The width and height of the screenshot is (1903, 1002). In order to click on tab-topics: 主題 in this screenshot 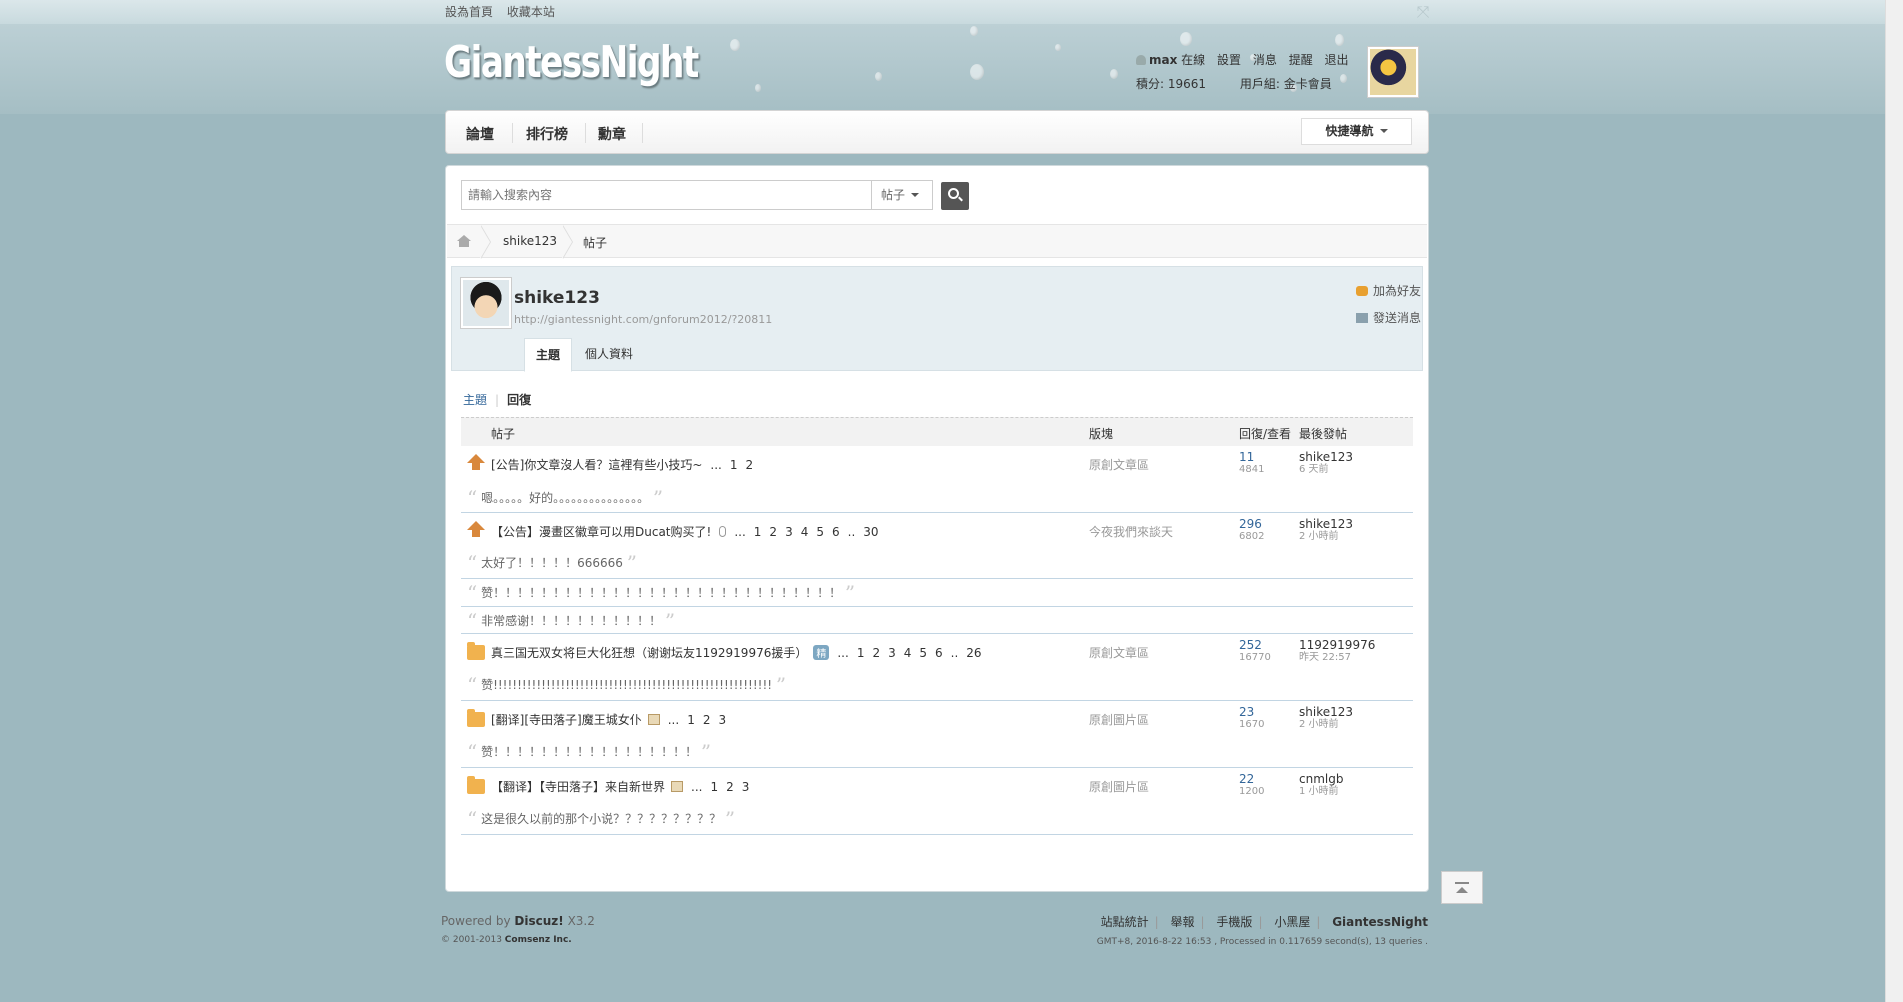, I will do `click(548, 355)`.